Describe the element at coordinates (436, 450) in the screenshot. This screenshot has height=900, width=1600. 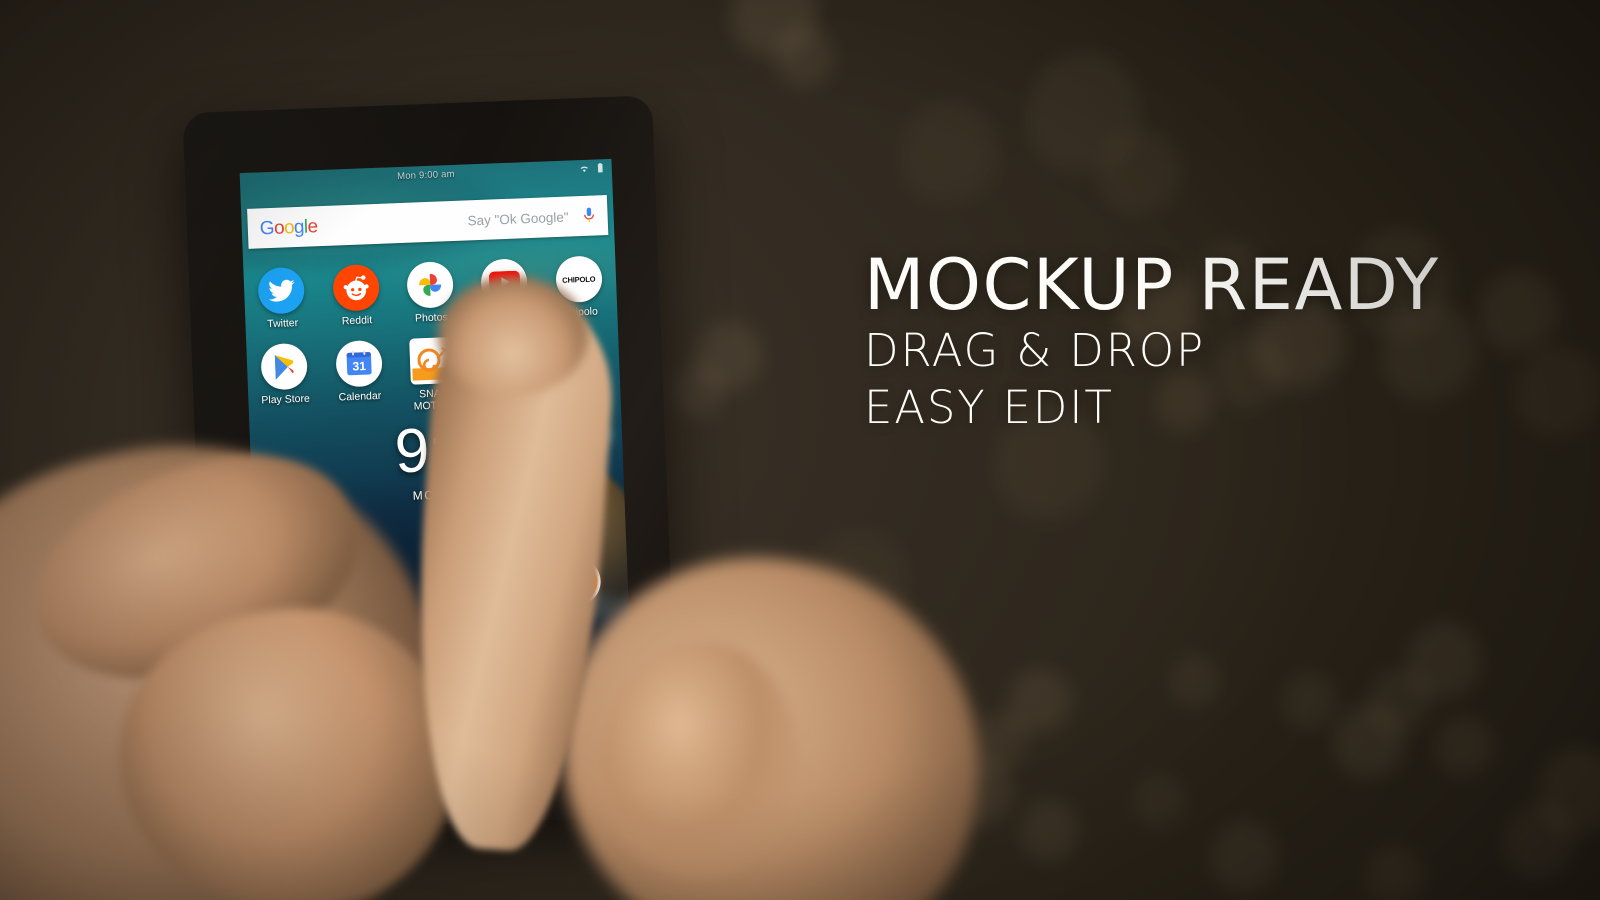
I see `clock-time: 9:0` at that location.